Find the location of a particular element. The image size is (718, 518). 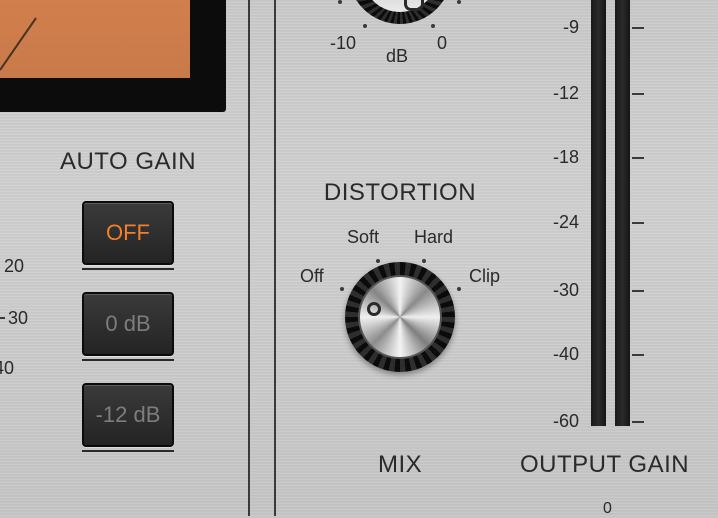

meter-scale-label: -24 is located at coordinates (565, 222).